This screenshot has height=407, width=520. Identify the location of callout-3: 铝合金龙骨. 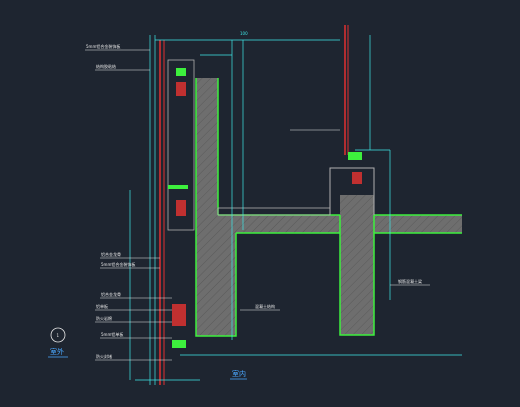
(111, 254).